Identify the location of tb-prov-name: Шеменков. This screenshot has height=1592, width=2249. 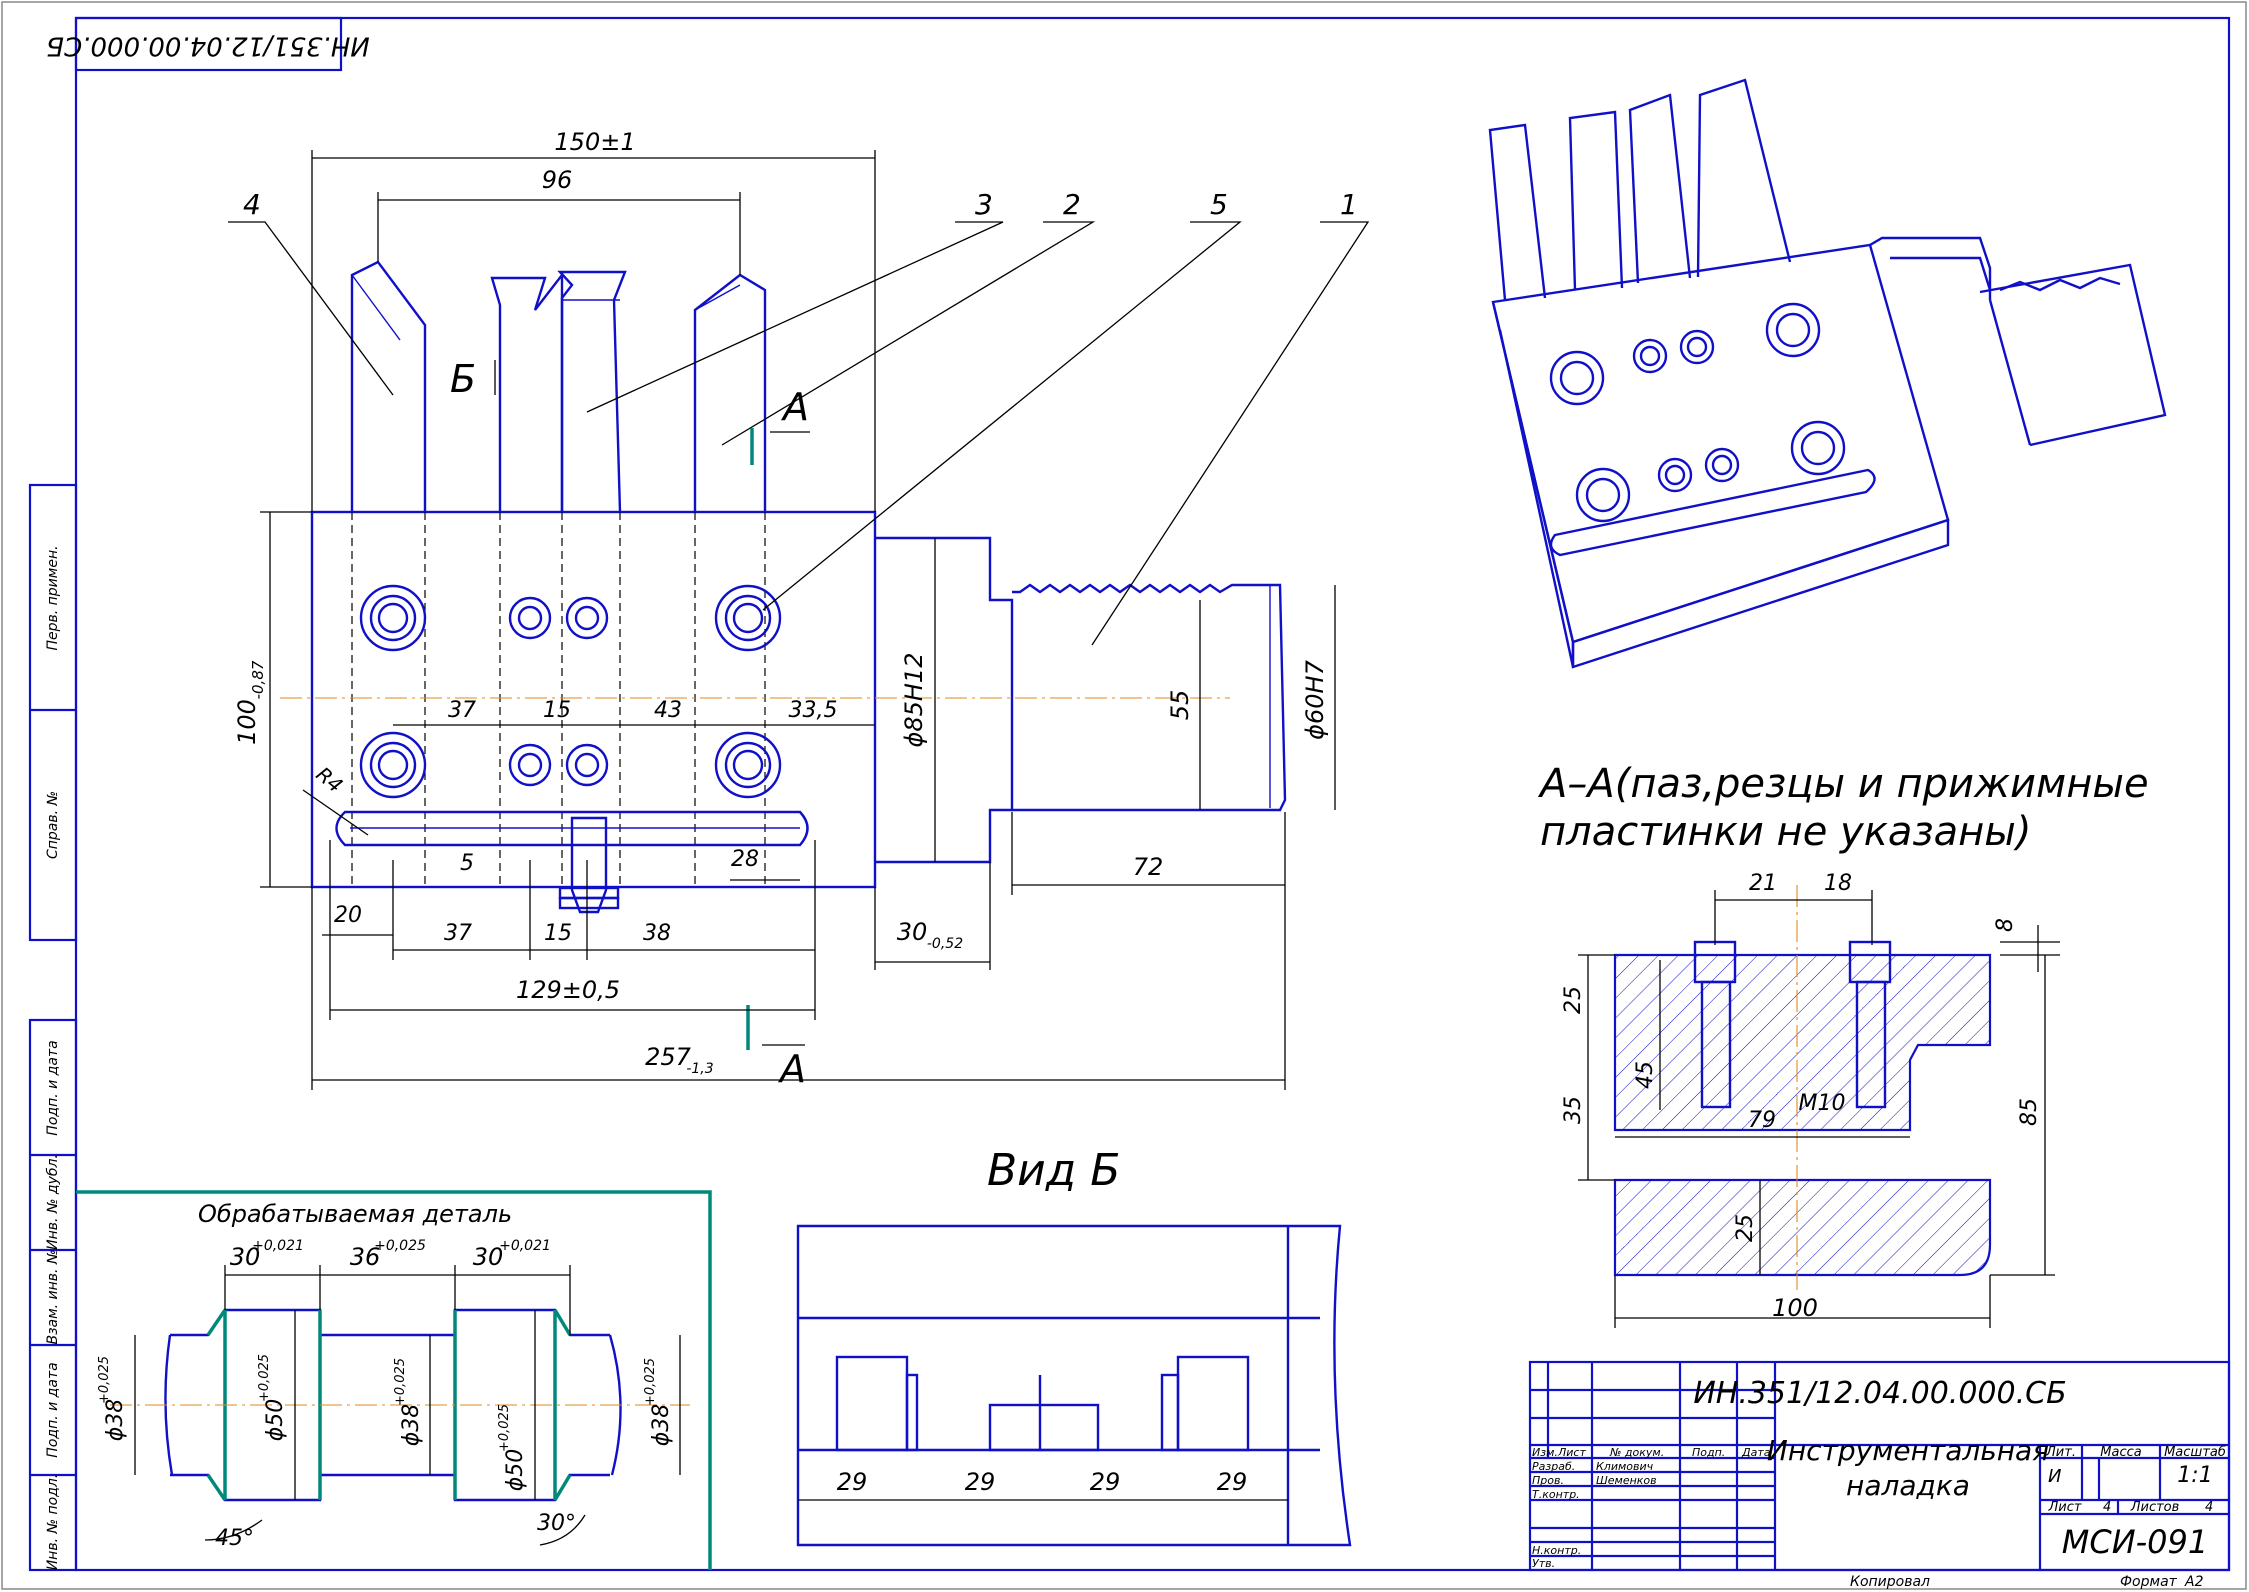
(1626, 1480).